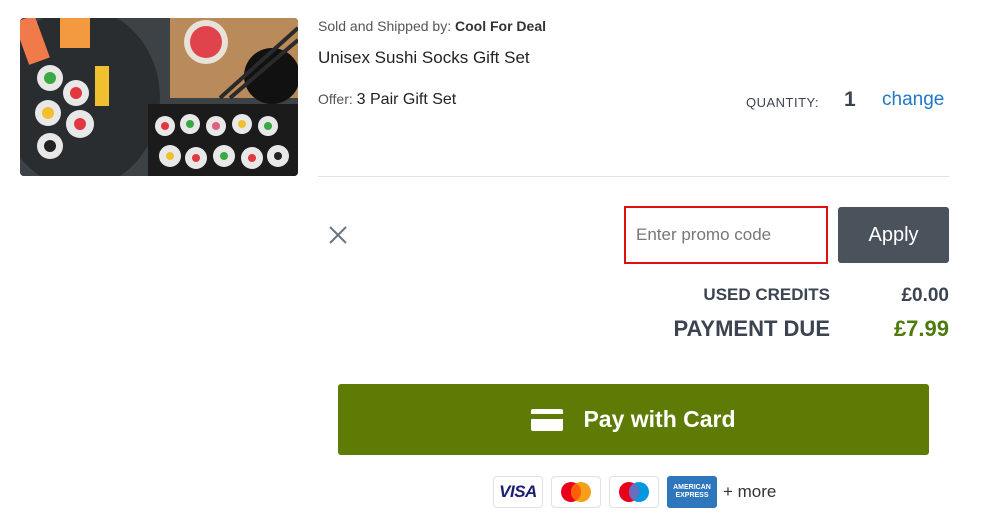  I want to click on seller-name: Cool For Deal, so click(501, 26).